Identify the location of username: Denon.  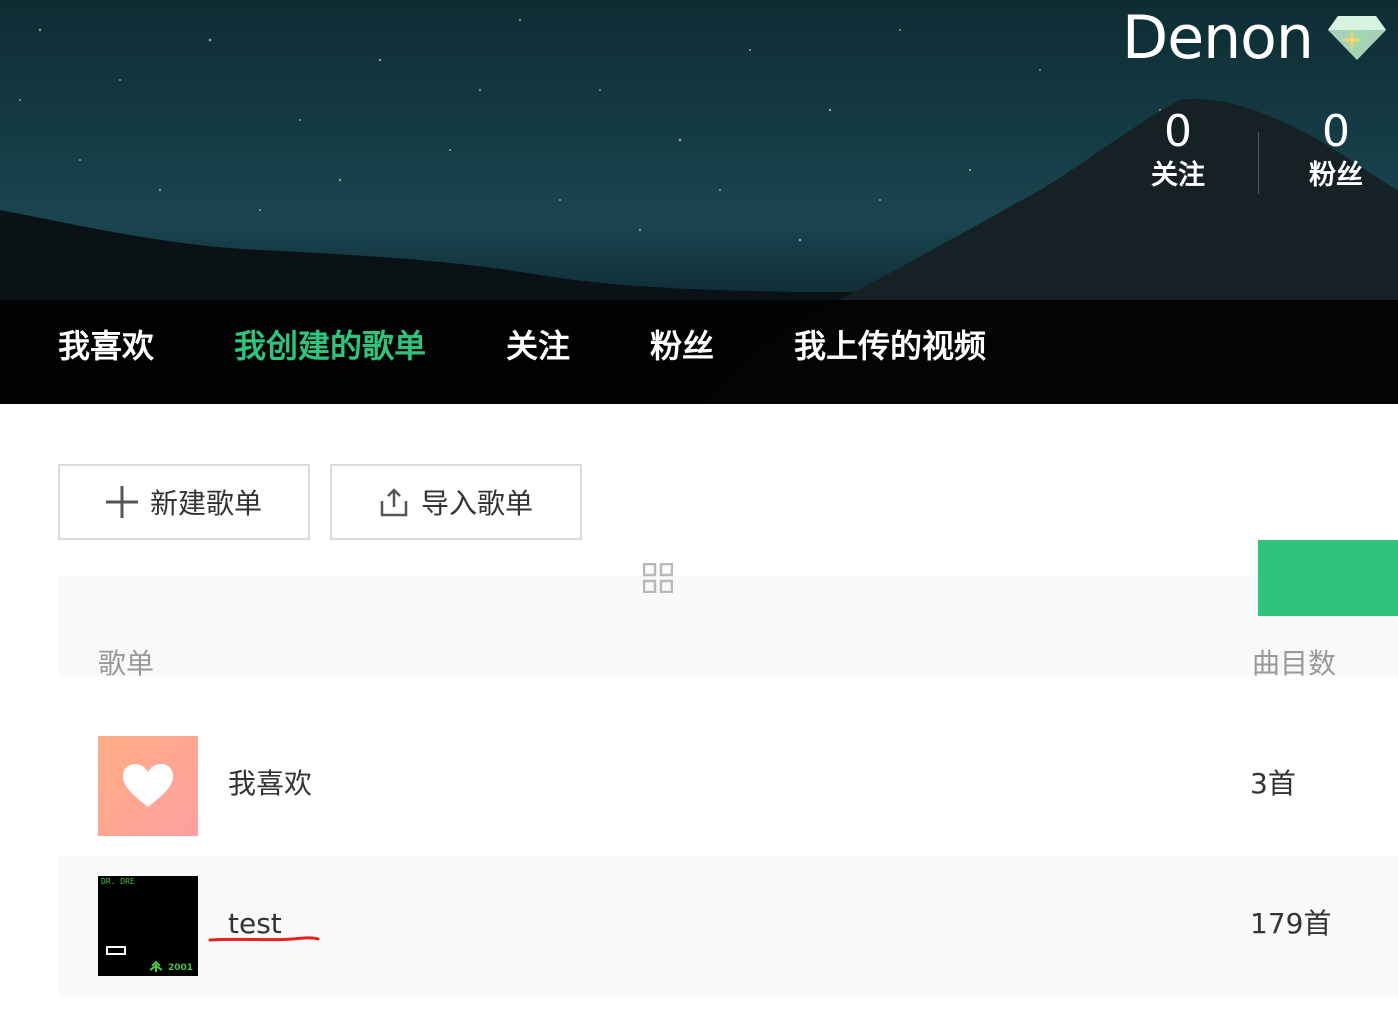
(1218, 38).